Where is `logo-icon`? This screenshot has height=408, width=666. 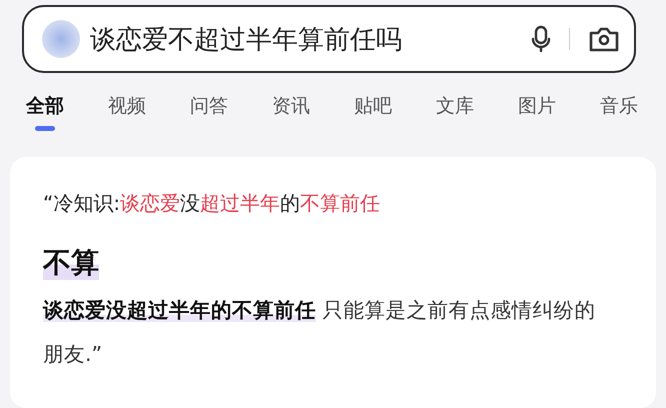
logo-icon is located at coordinates (61, 39).